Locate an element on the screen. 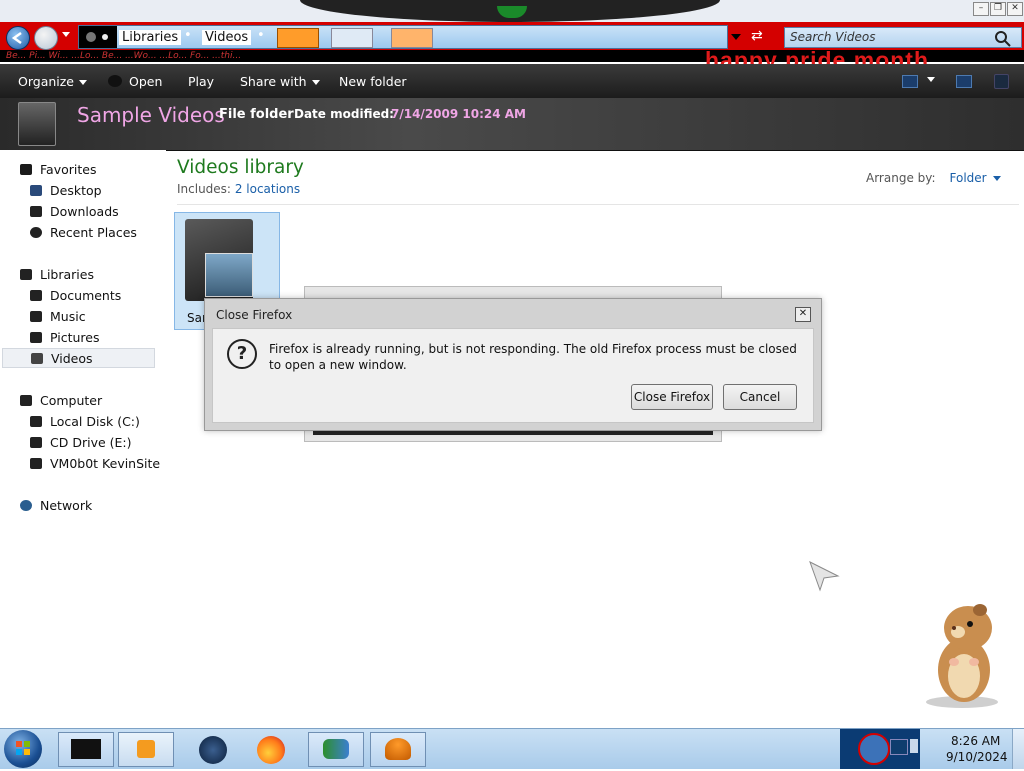 The width and height of the screenshot is (1024, 771). globe-icon is located at coordinates (213, 750).